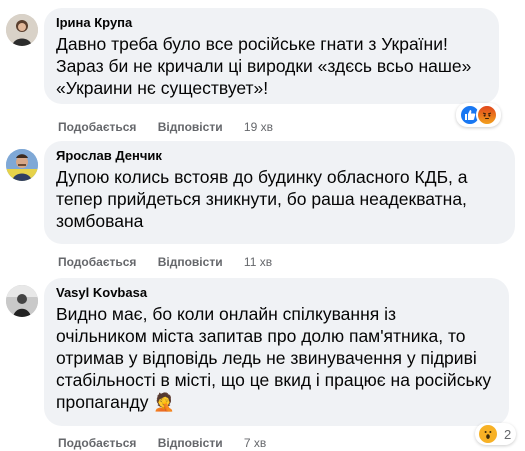 This screenshot has height=451, width=525. I want to click on comment-time: 7 хв, so click(255, 443).